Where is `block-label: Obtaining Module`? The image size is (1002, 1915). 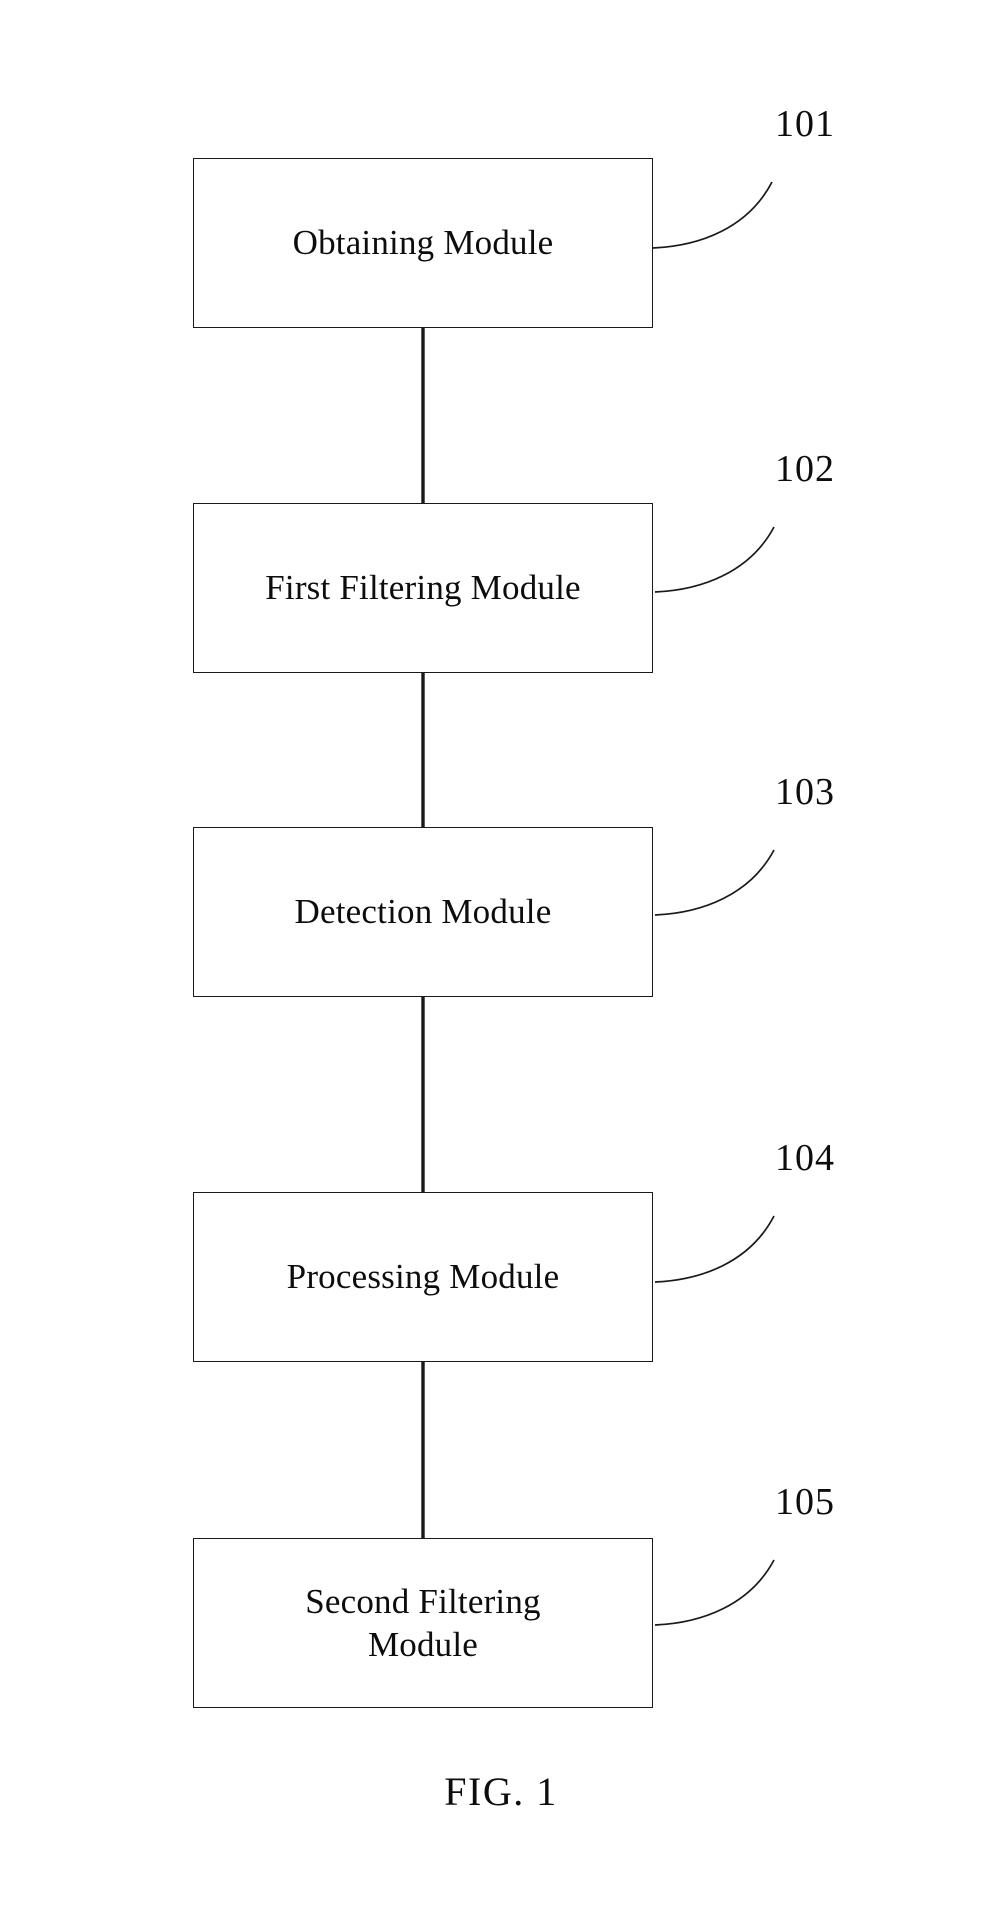 block-label: Obtaining Module is located at coordinates (423, 243).